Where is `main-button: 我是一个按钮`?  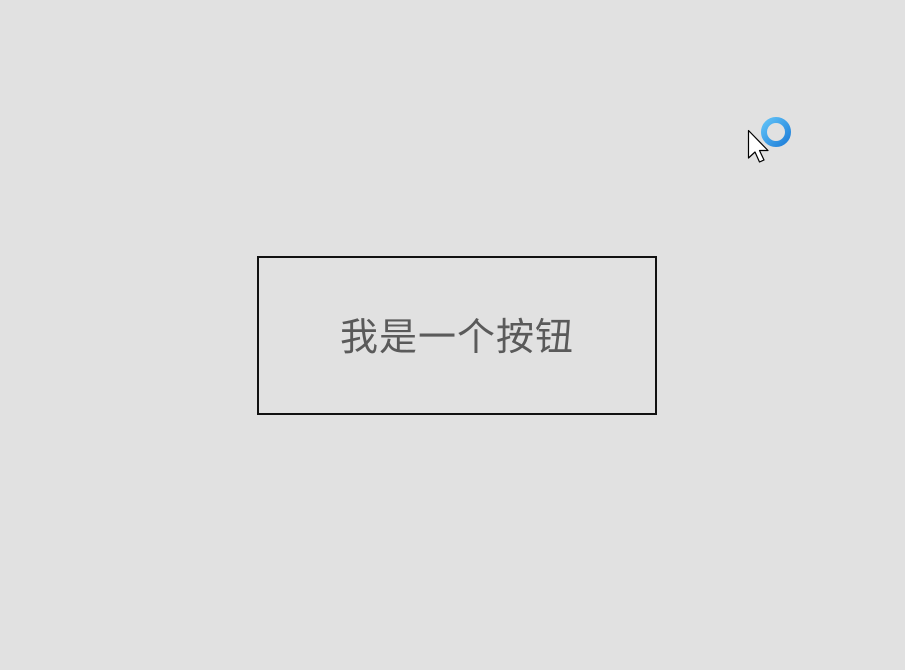
main-button: 我是一个按钮 is located at coordinates (457, 335).